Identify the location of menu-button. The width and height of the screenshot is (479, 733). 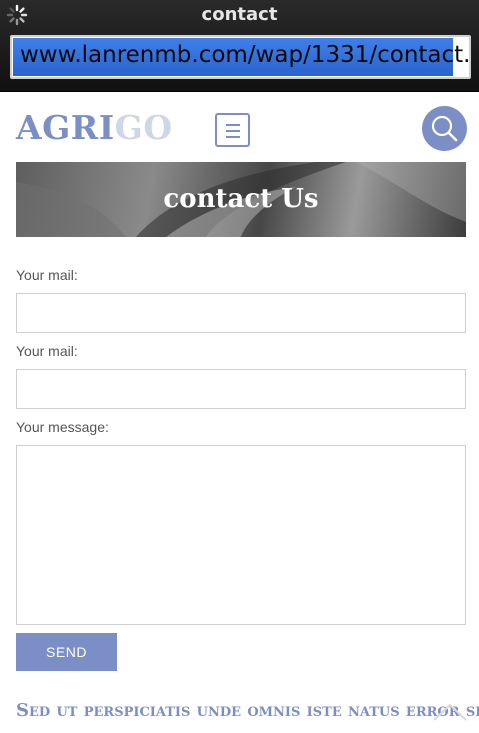
(232, 130).